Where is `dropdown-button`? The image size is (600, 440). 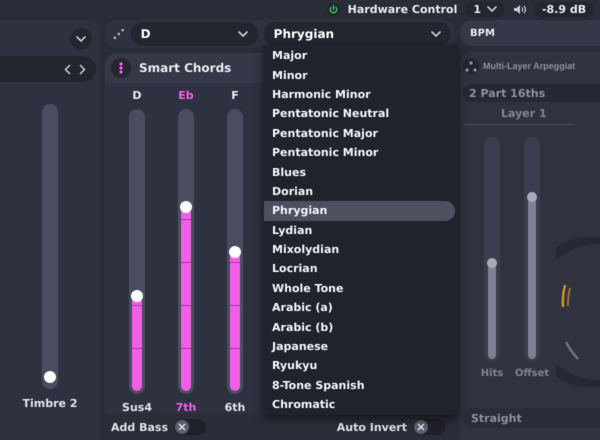
dropdown-button is located at coordinates (81, 39).